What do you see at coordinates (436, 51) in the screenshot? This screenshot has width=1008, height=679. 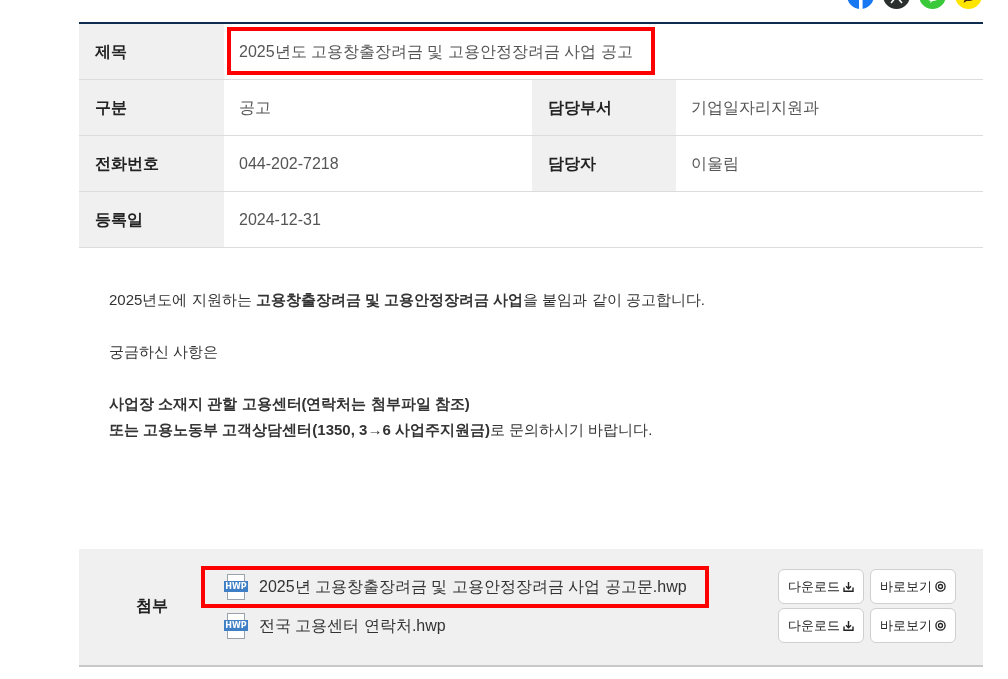 I see `field-value: 2025년도 고용창출장려금 및 고용안정장려금 사업 공고` at bounding box center [436, 51].